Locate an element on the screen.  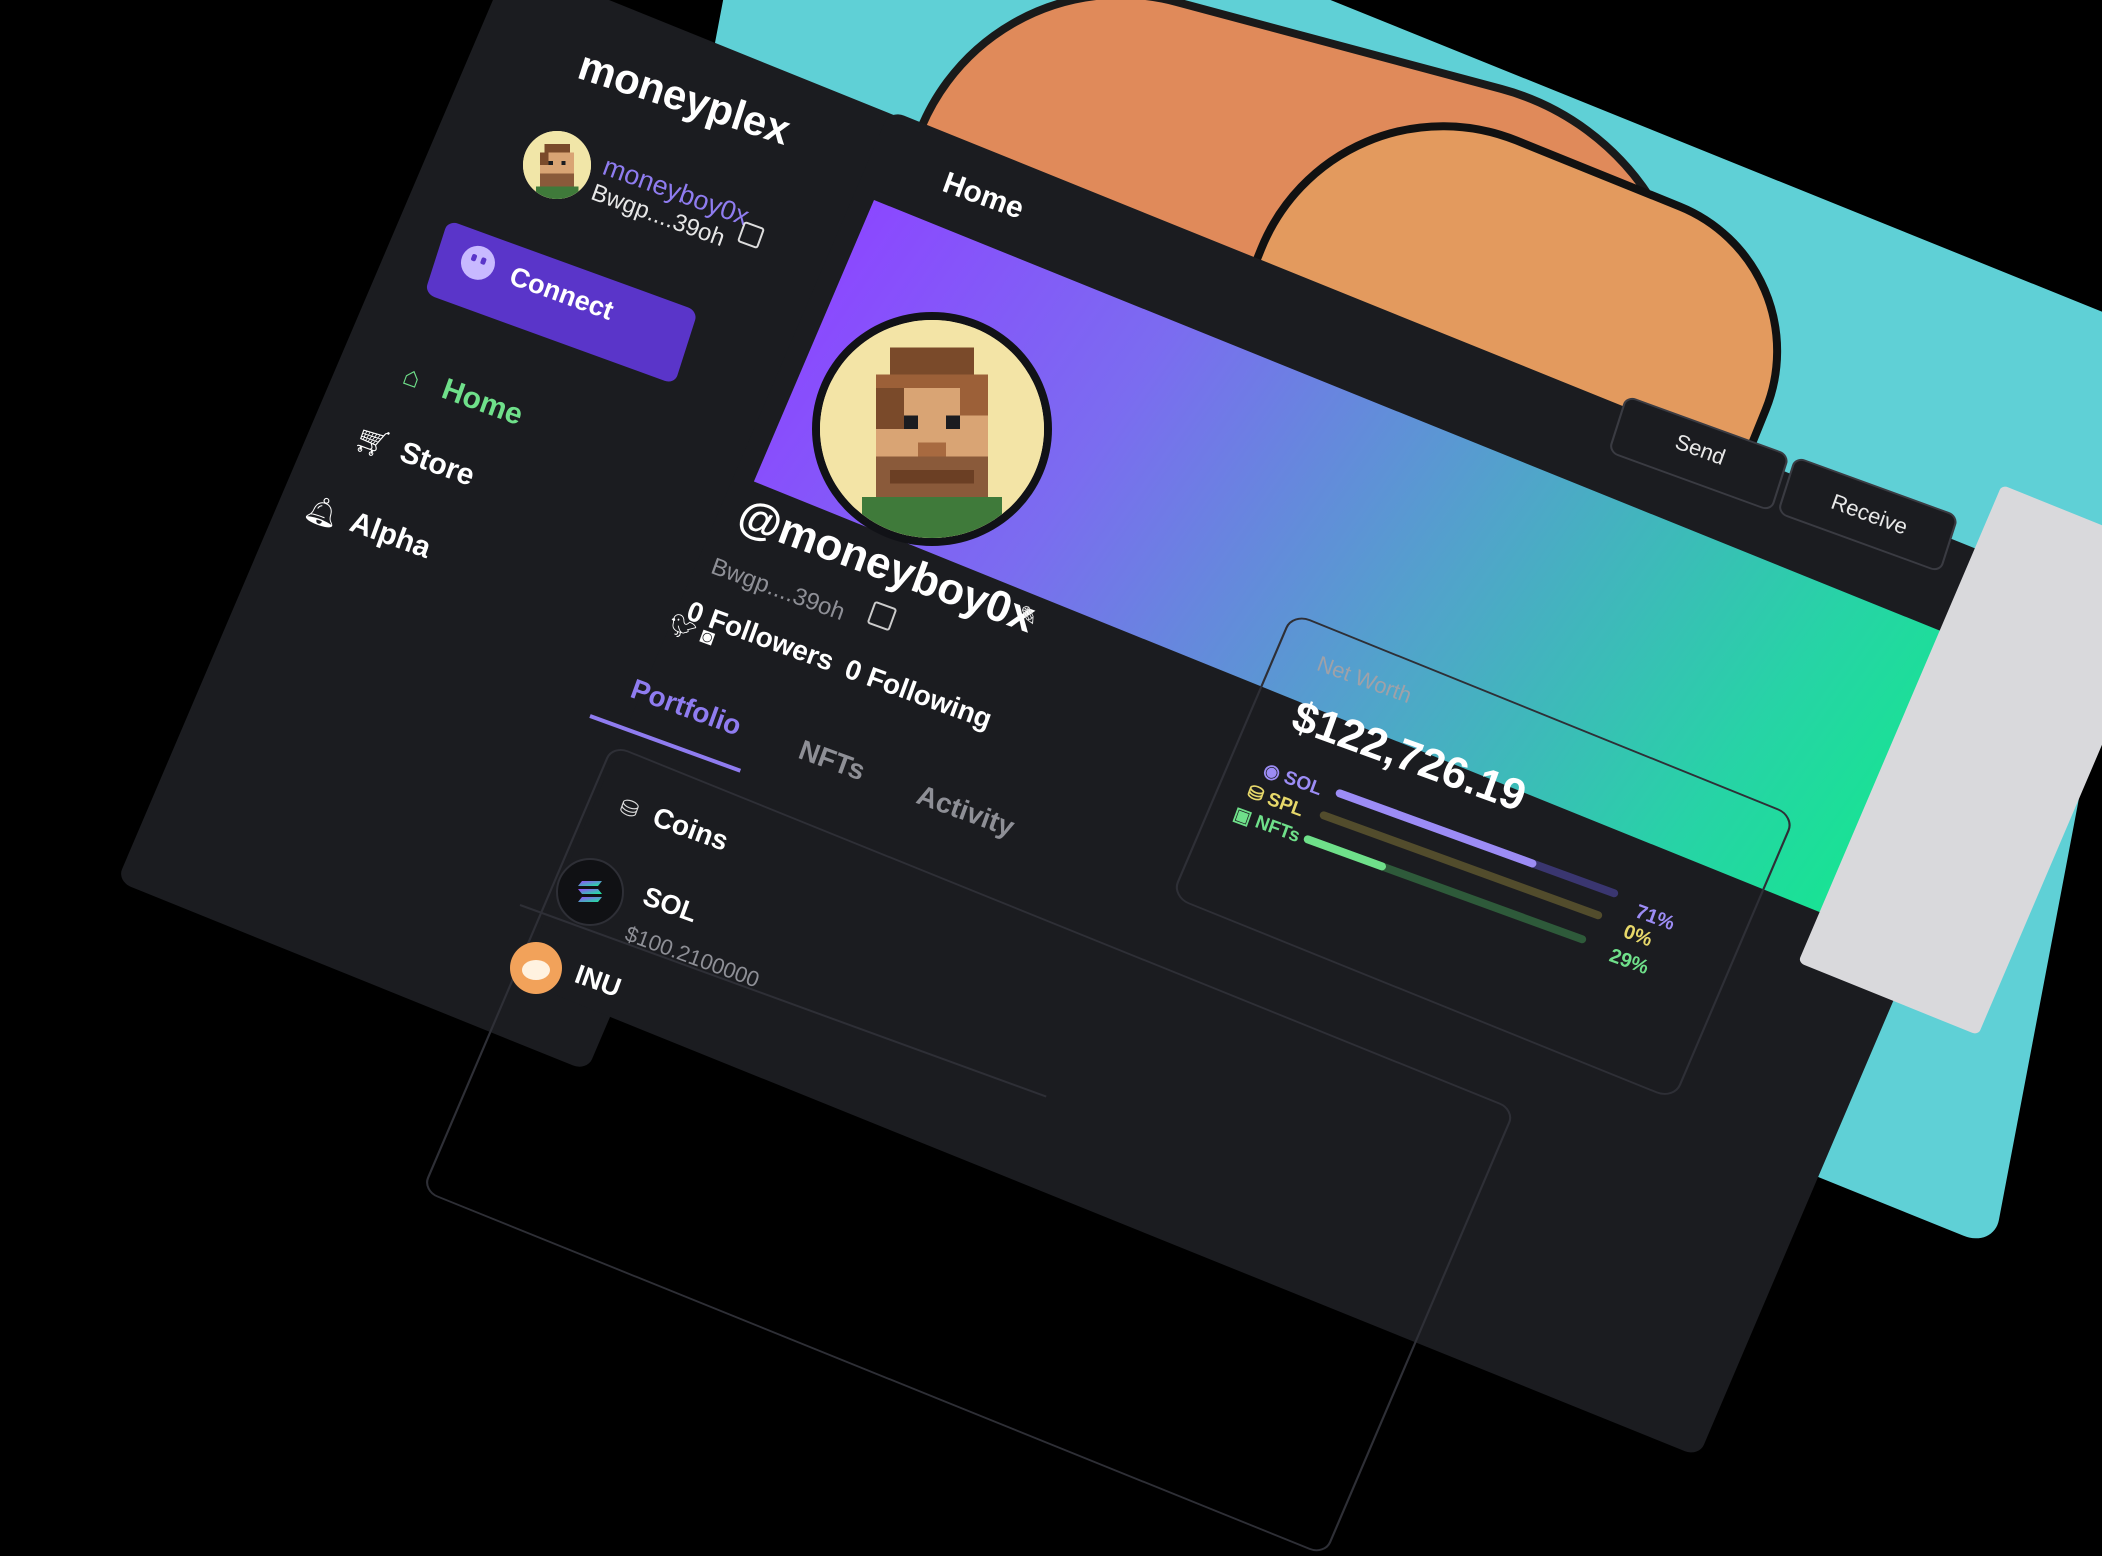
inu-logo-icon is located at coordinates (536, 968).